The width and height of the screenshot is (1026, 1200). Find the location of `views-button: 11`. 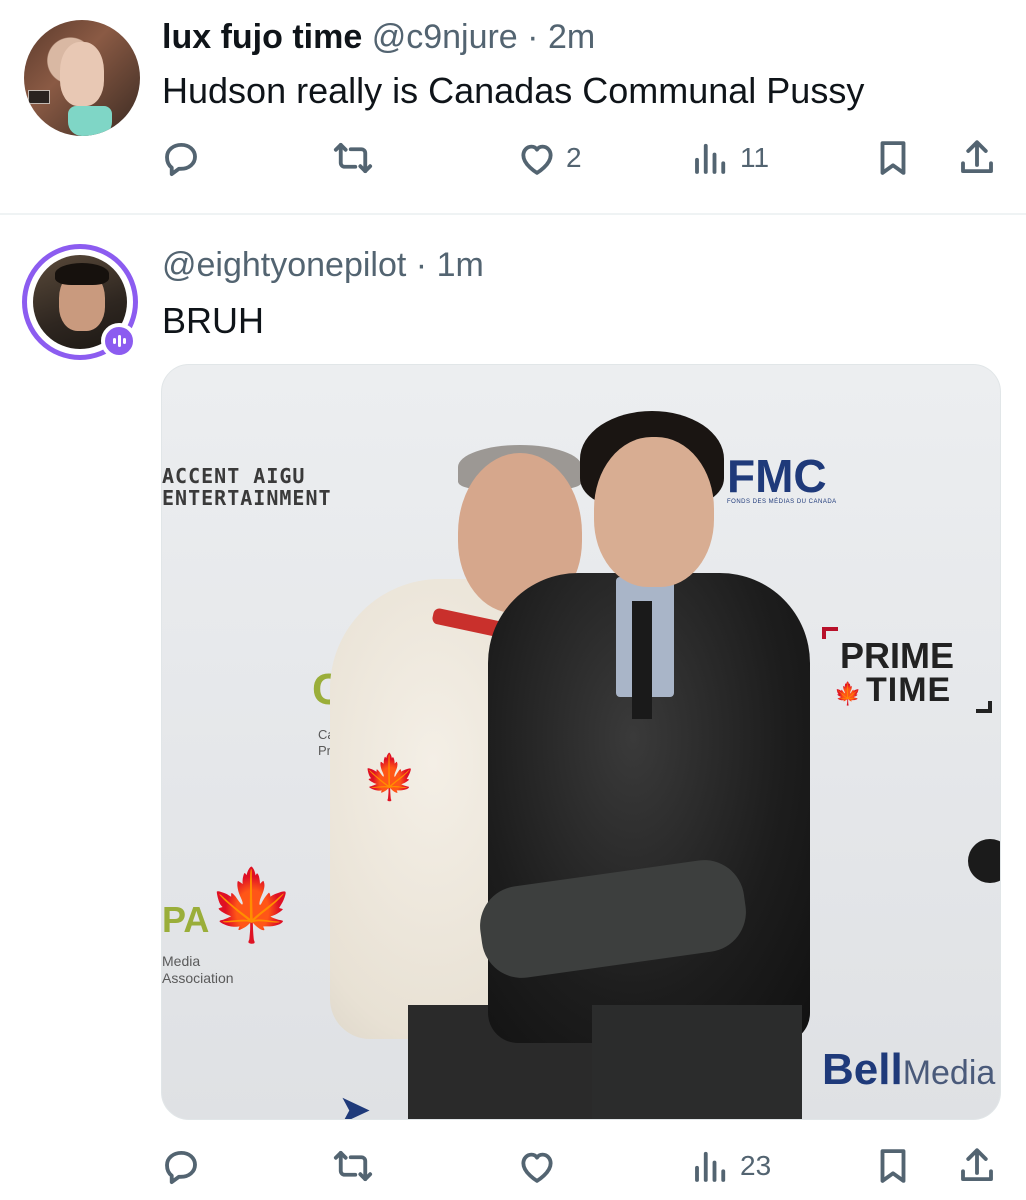

views-button: 11 is located at coordinates (729, 158).